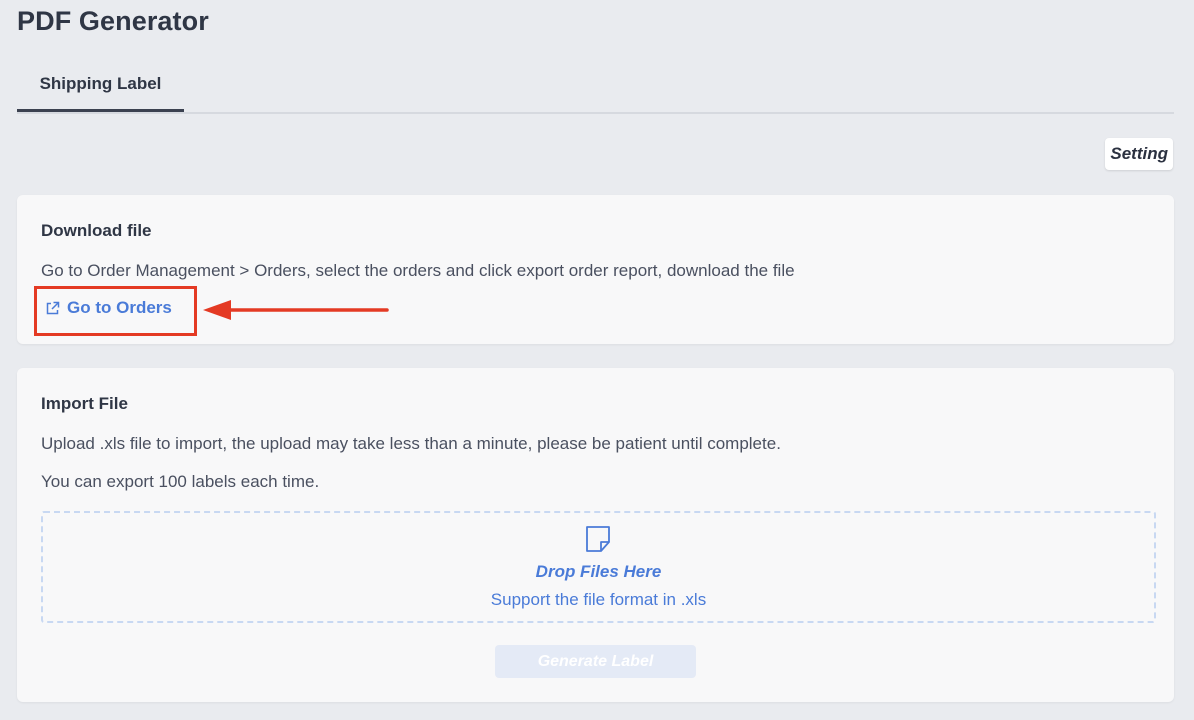 This screenshot has height=720, width=1194. Describe the element at coordinates (84, 403) in the screenshot. I see `import-card-title: Import File` at that location.